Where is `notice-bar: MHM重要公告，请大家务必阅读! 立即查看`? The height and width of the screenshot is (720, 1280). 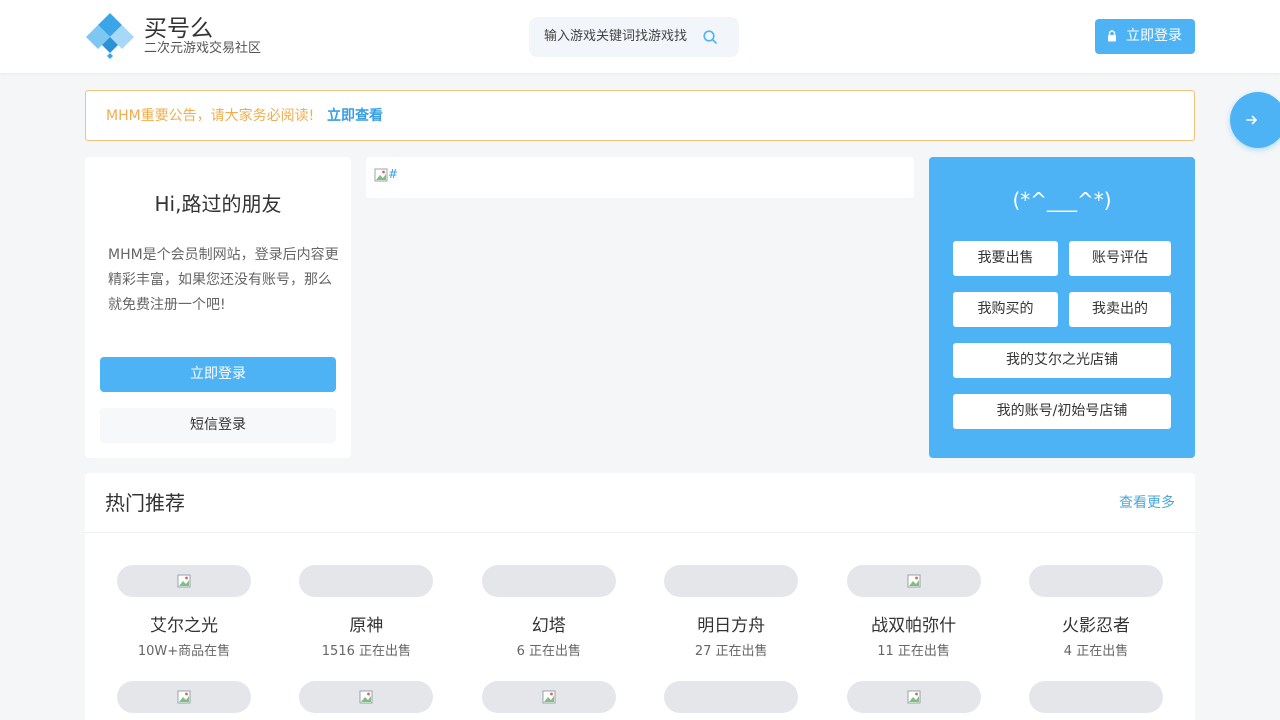 notice-bar: MHM重要公告，请大家务必阅读! 立即查看 is located at coordinates (640, 115).